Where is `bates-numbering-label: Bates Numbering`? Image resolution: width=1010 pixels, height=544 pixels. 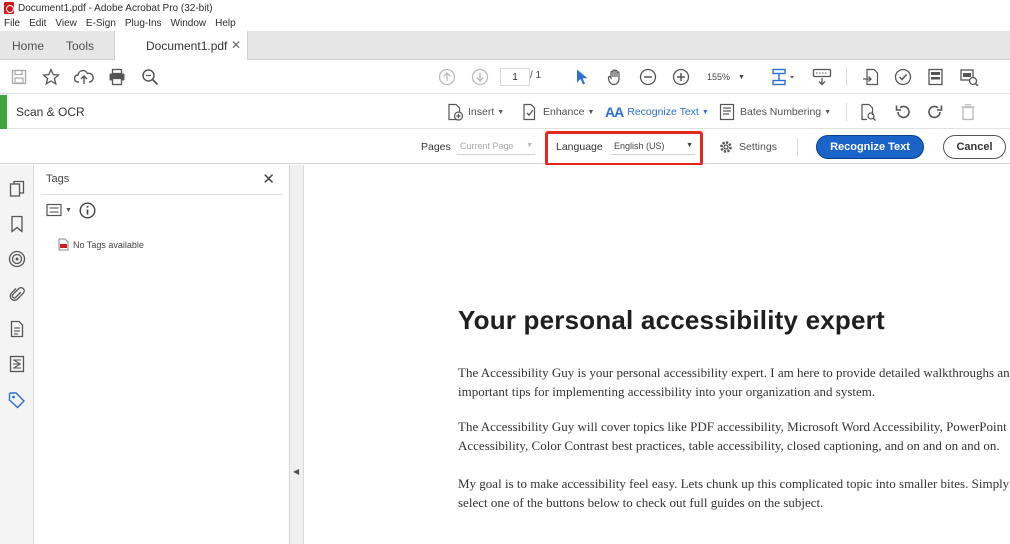
bates-numbering-label: Bates Numbering is located at coordinates (781, 112).